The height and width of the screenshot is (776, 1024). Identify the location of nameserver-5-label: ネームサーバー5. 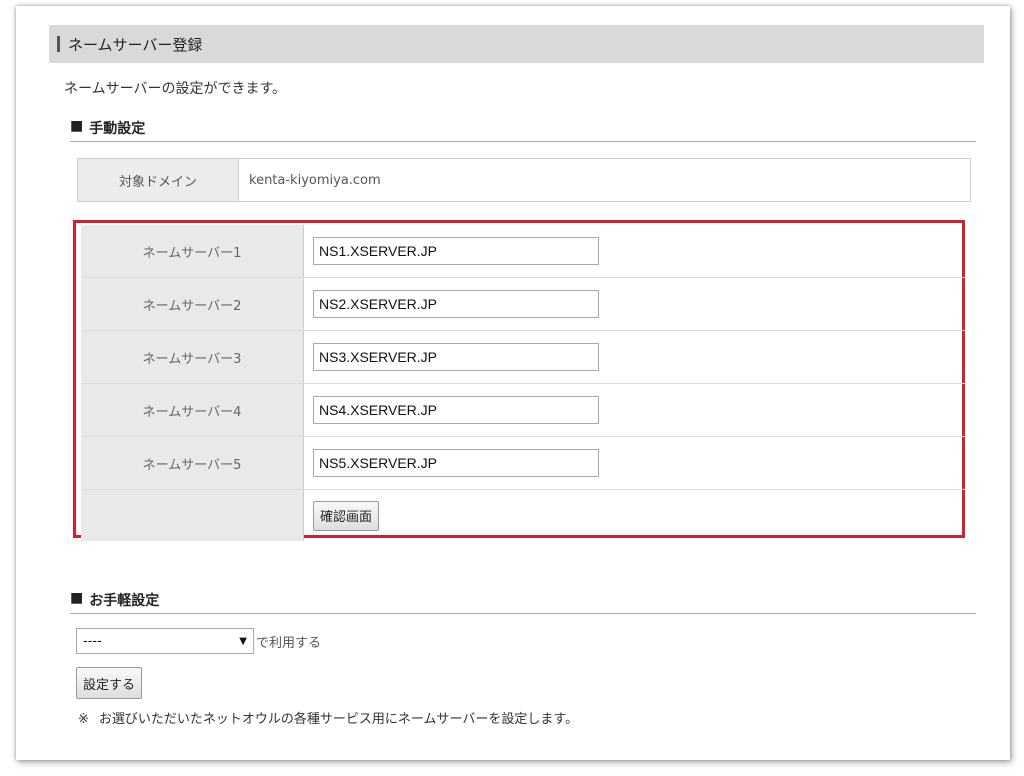
(192, 463).